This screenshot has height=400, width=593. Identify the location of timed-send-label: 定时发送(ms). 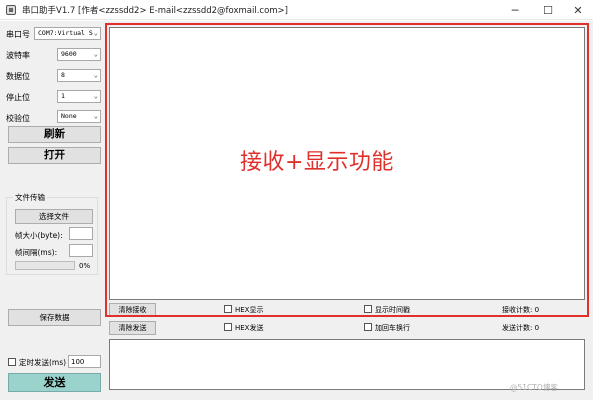
(43, 362).